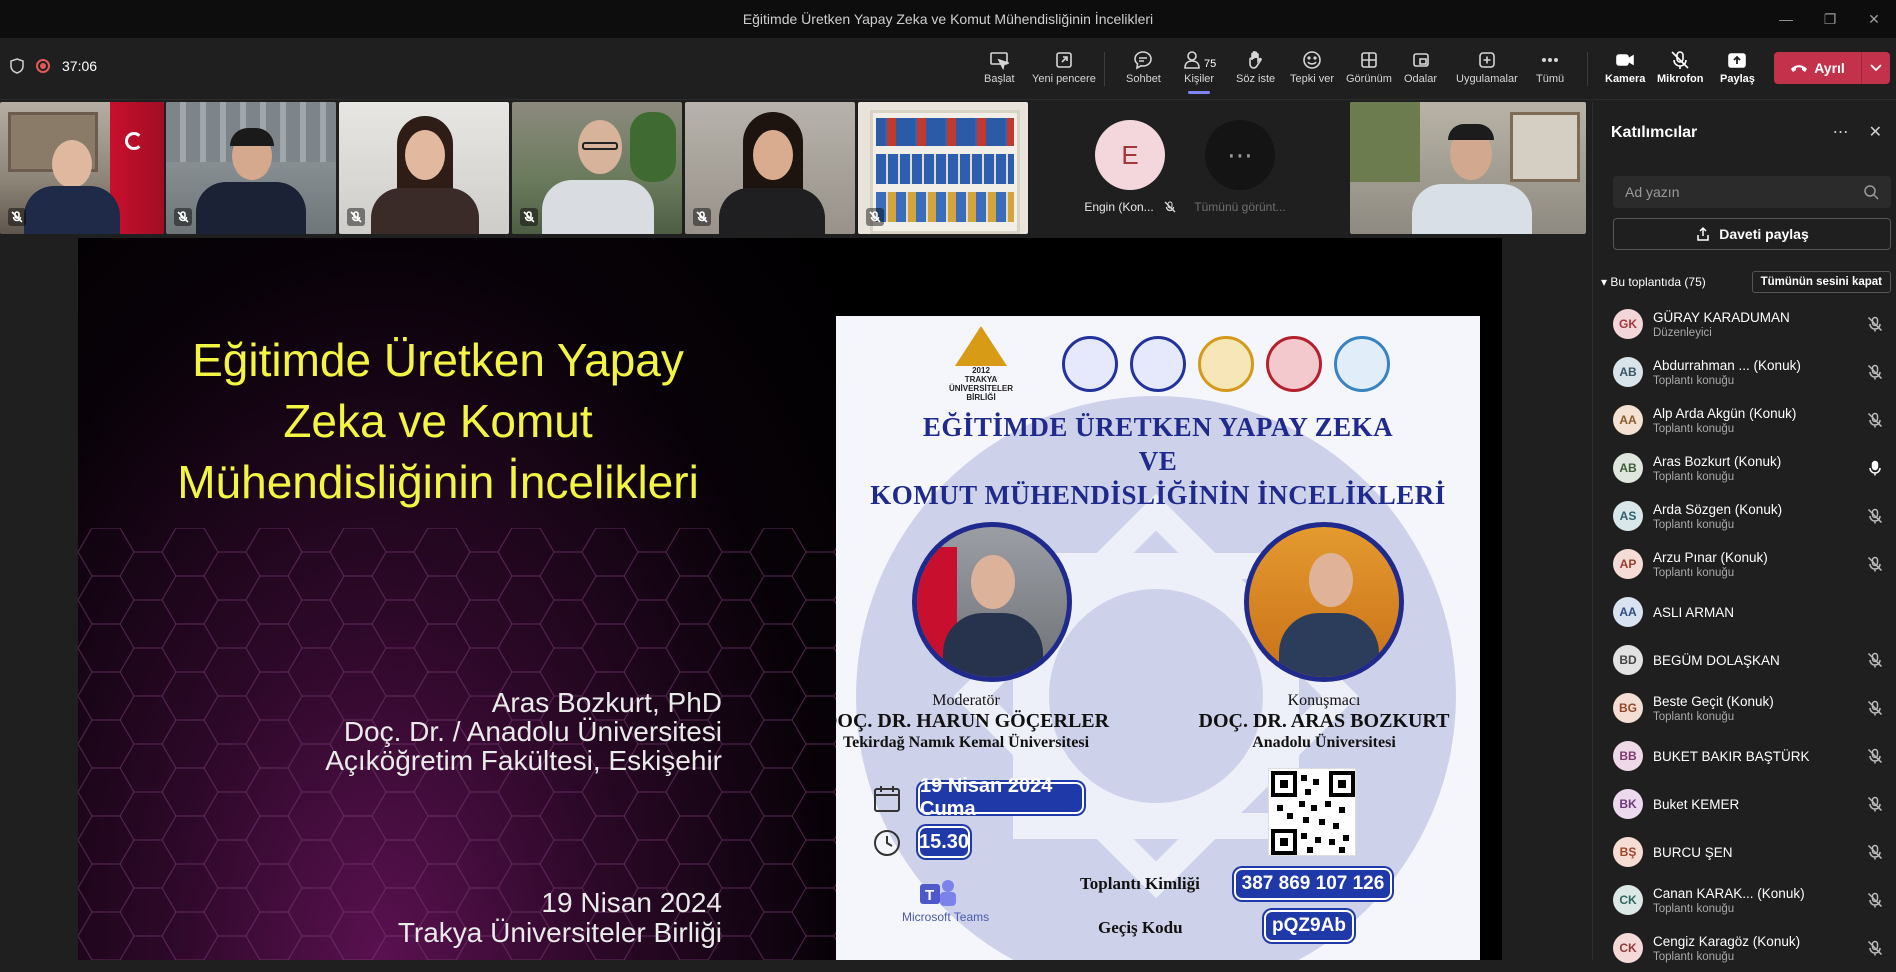  What do you see at coordinates (1729, 893) in the screenshot?
I see `participant-name: Canan KARAK... (Konuk)` at bounding box center [1729, 893].